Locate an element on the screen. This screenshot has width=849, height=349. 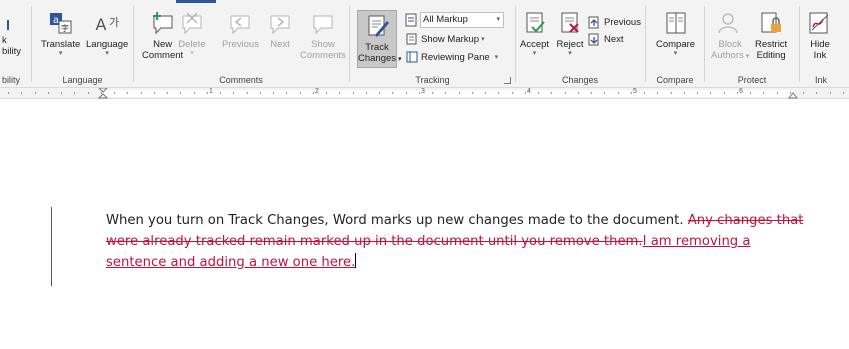
restrict-editing-label-line2: Editing is located at coordinates (771, 55).